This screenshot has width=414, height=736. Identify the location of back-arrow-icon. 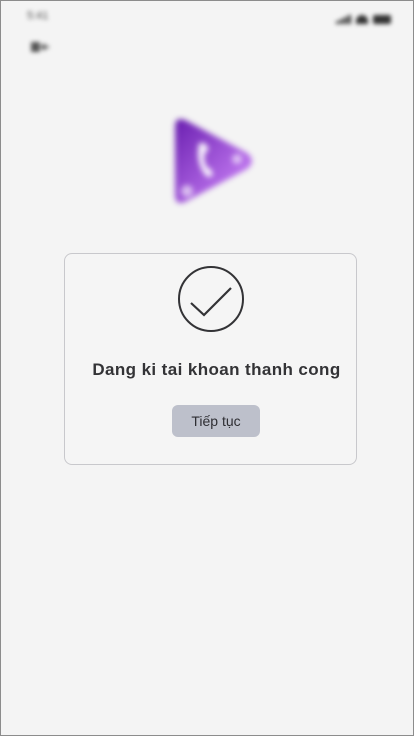
(40, 47).